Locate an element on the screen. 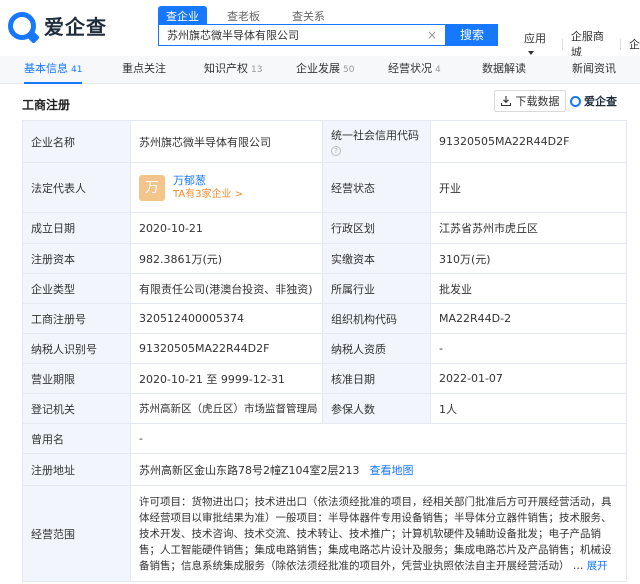 The image size is (640, 584). tab-label: 经营状况 is located at coordinates (410, 68).